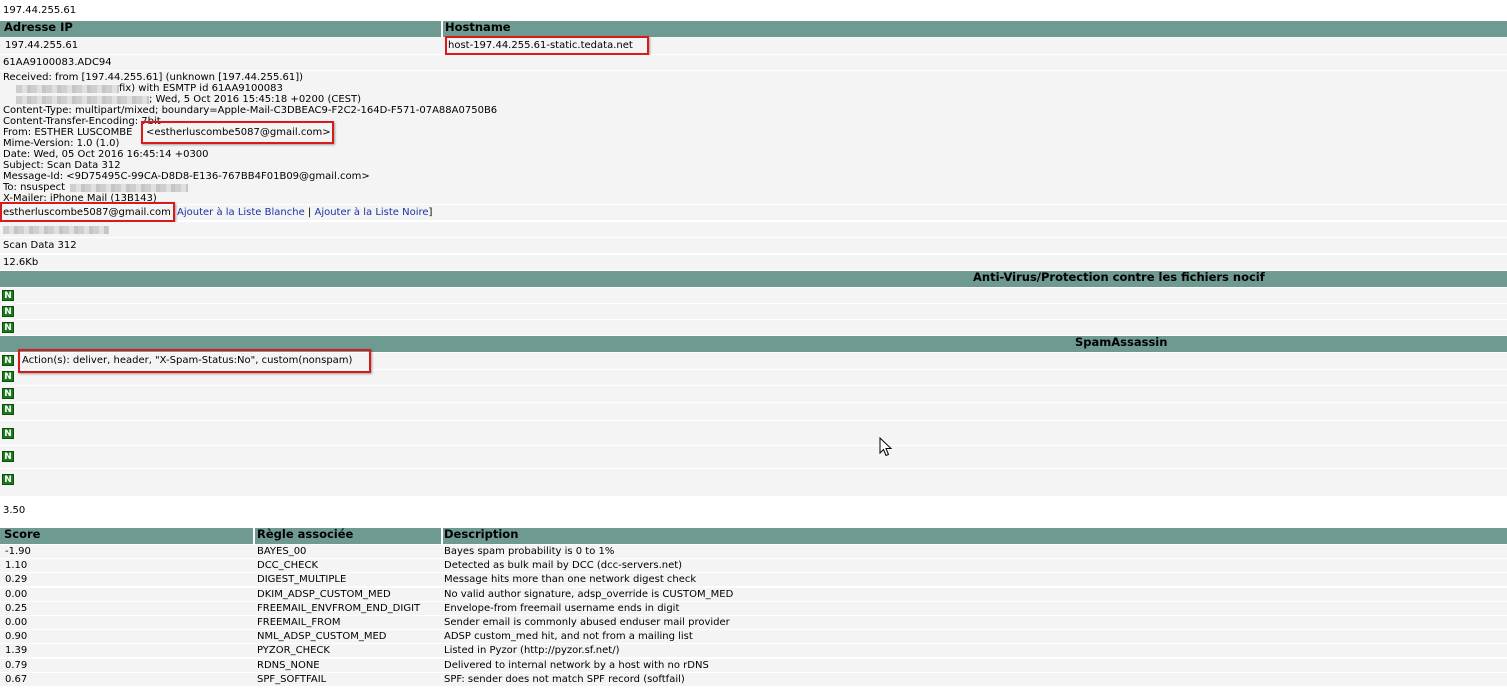 The image size is (1507, 691). I want to click on blacklist-link: Ajouter à la Liste Noire, so click(371, 212).